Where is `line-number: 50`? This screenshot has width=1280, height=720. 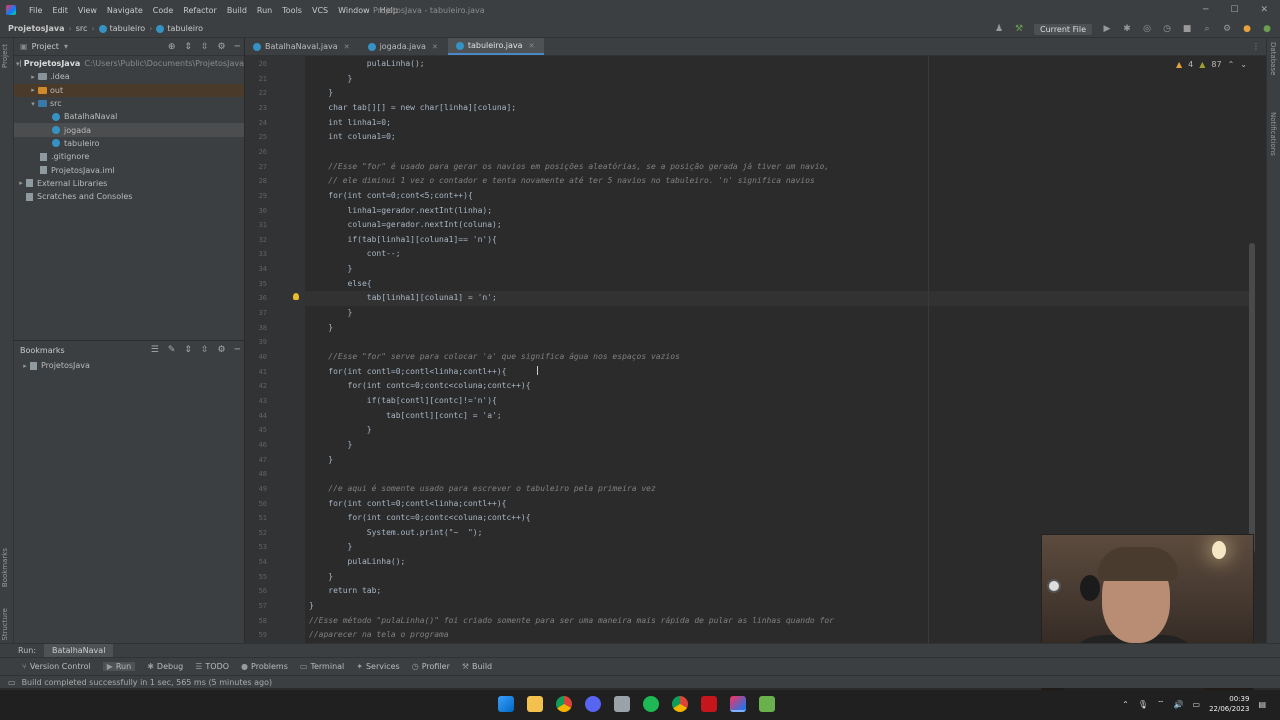
line-number: 50 is located at coordinates (257, 504).